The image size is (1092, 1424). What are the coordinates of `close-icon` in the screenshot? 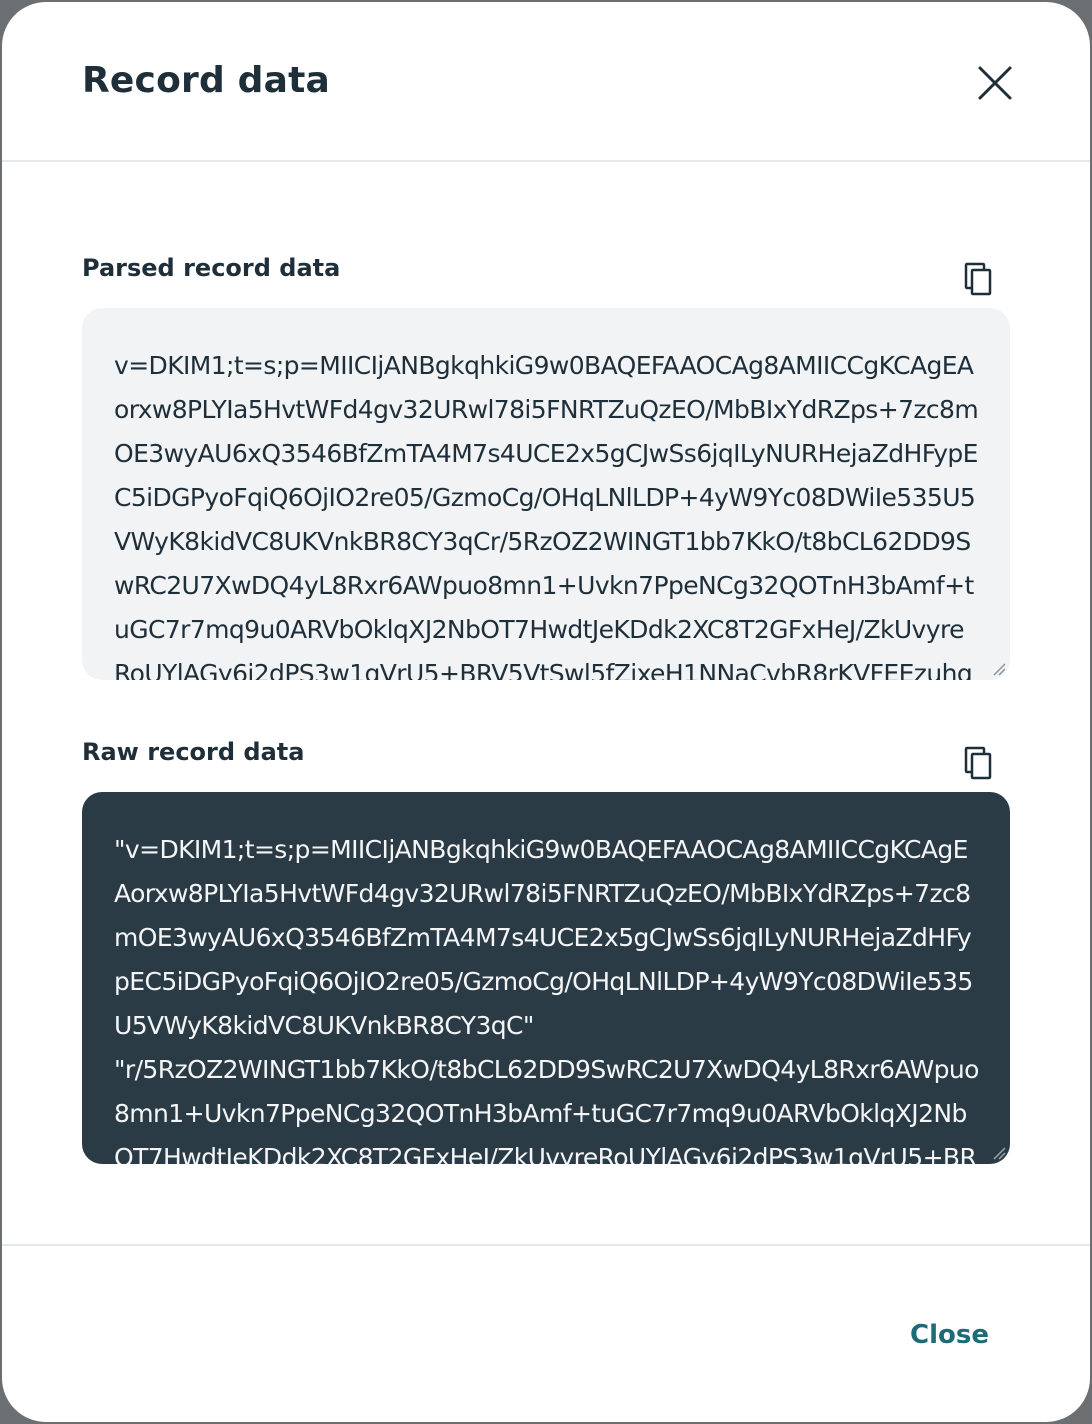 It's located at (992, 82).